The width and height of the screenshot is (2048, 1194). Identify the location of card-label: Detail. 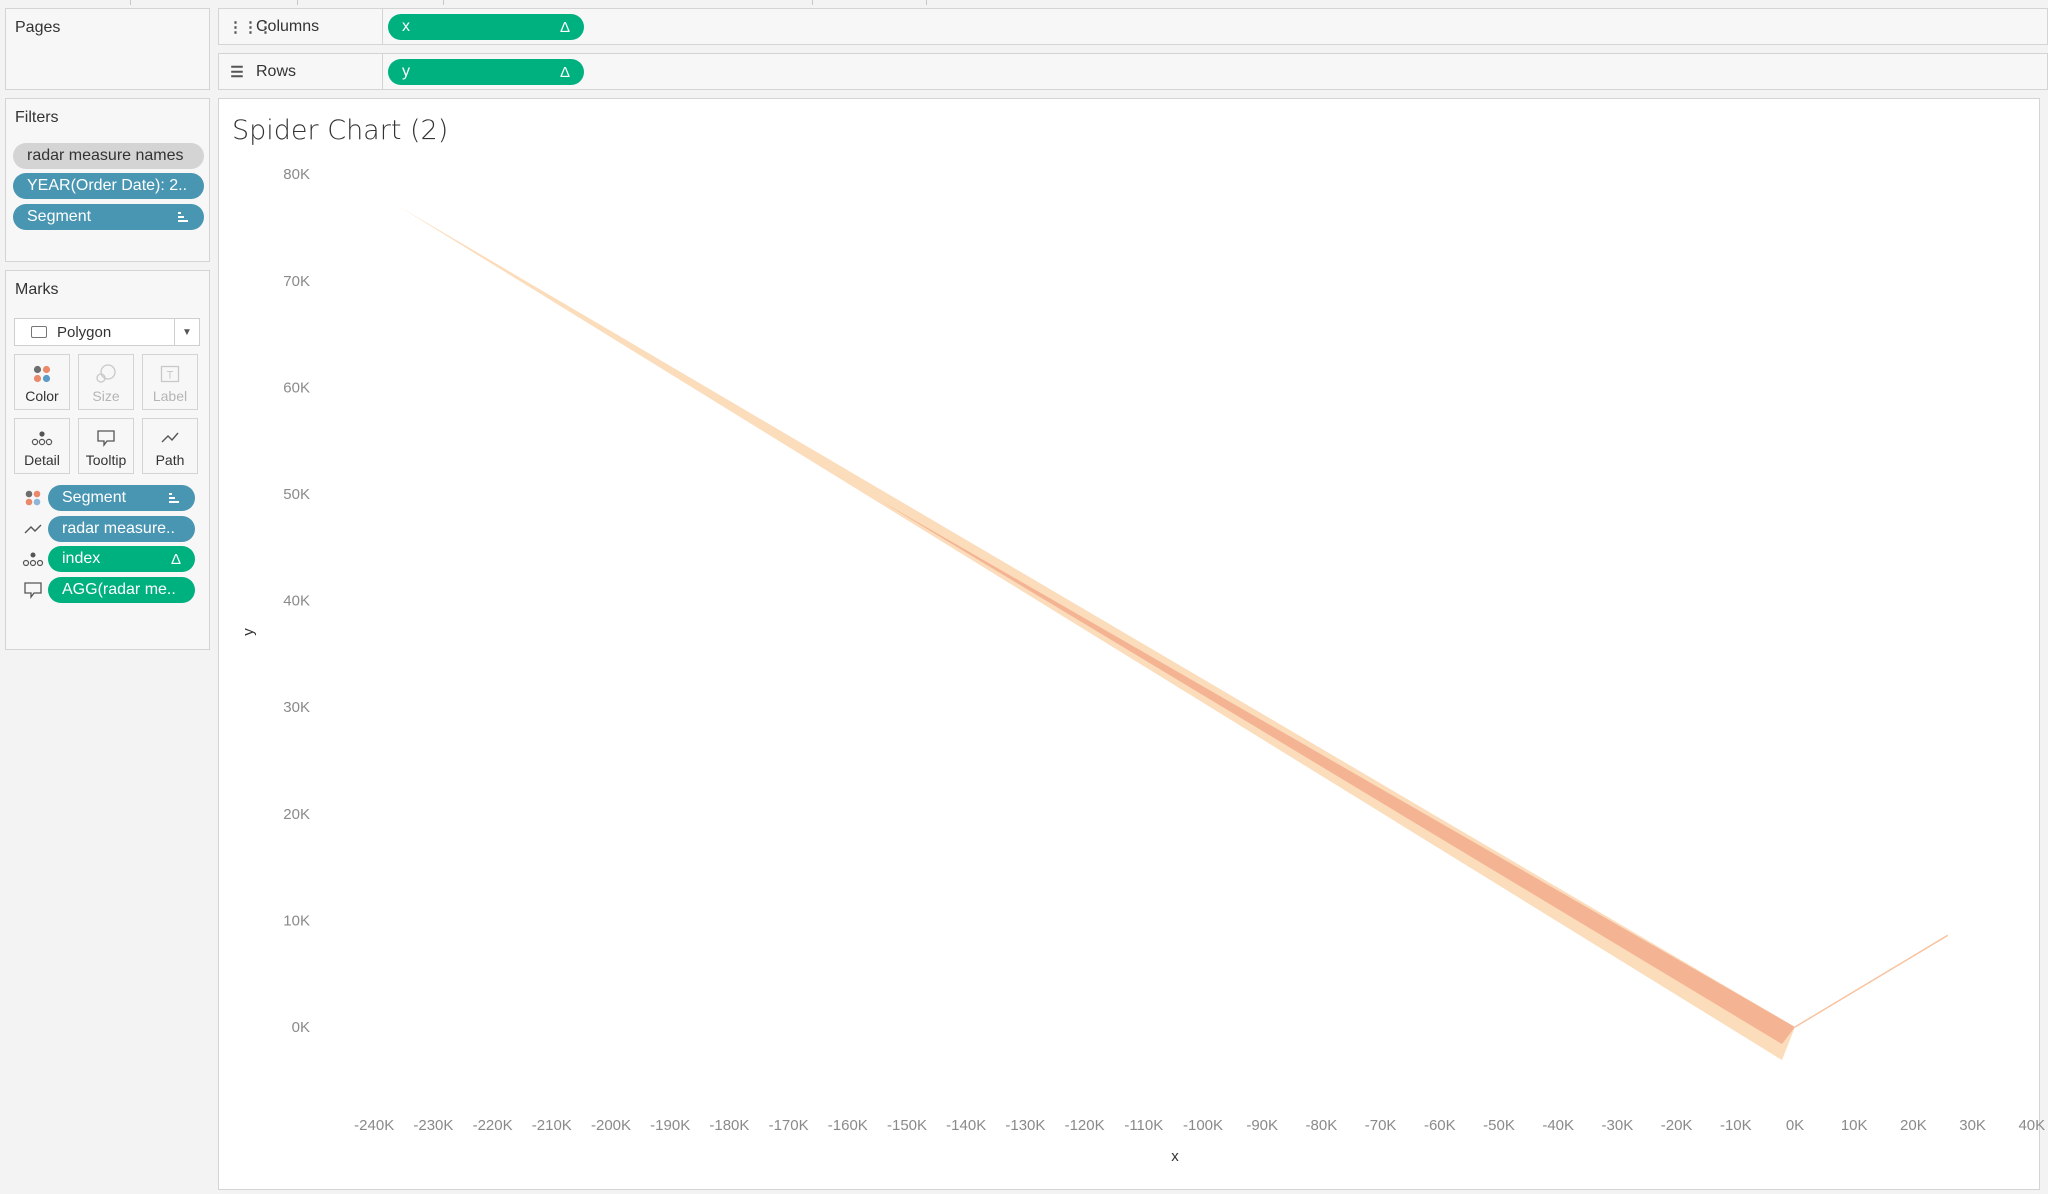
(42, 460).